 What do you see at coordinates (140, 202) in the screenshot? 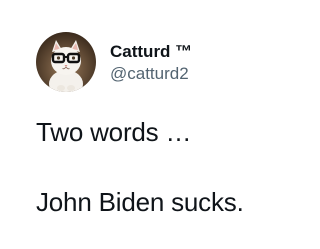
I see `tweet-text-line: John Biden sucks.` at bounding box center [140, 202].